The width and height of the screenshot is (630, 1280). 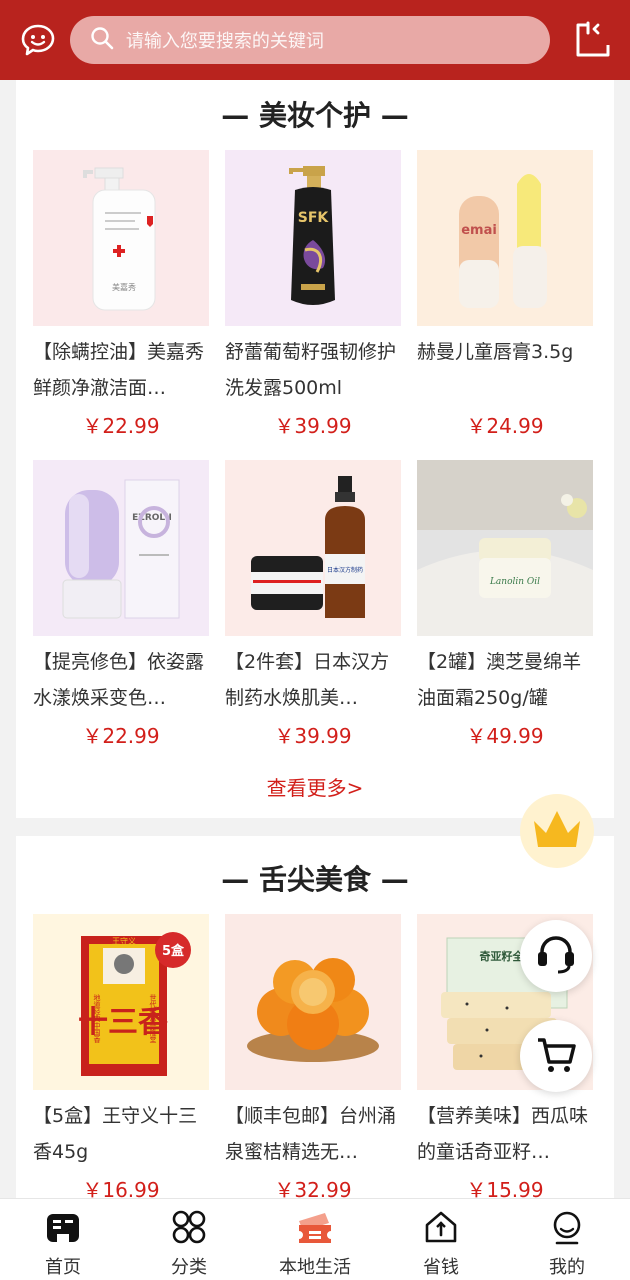 What do you see at coordinates (514, 582) in the screenshot?
I see `svg-text: Lanolin Oil` at bounding box center [514, 582].